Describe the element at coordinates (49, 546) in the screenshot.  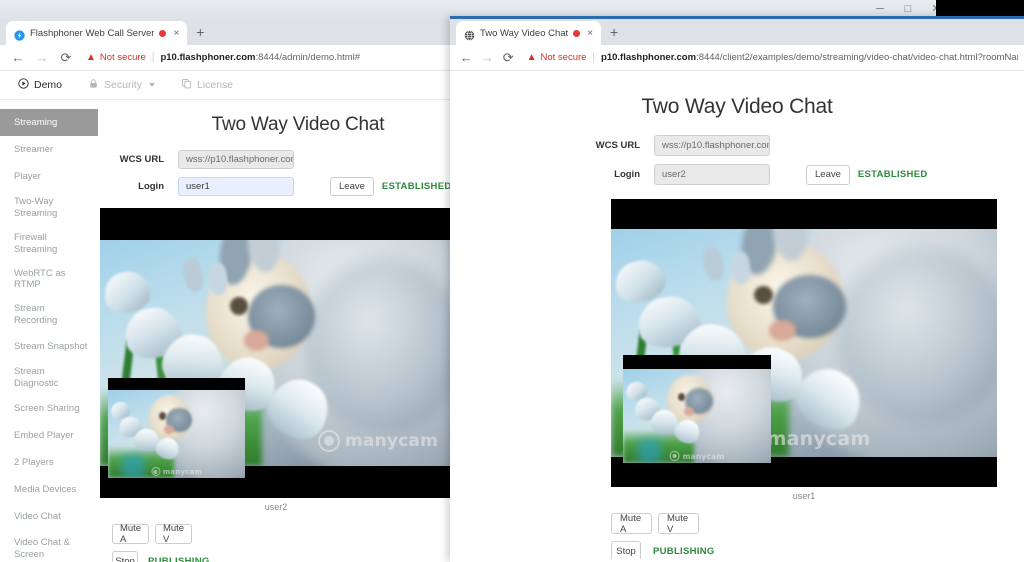
I see `sidebar-item-video-chat-screen: Video Chat & Screen` at that location.